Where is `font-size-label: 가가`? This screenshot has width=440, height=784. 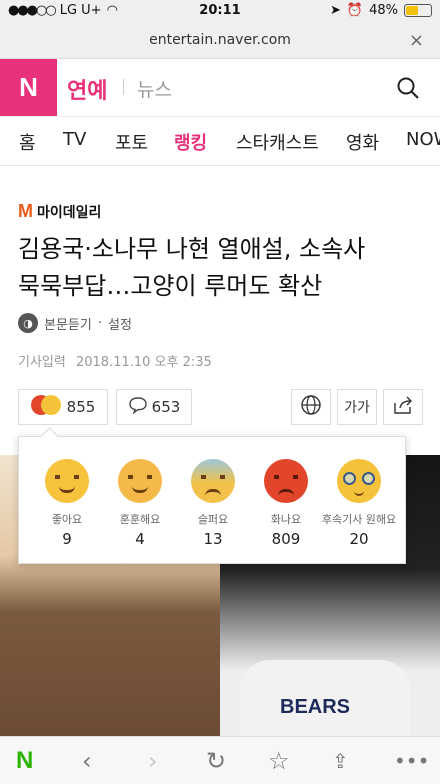 font-size-label: 가가 is located at coordinates (357, 408).